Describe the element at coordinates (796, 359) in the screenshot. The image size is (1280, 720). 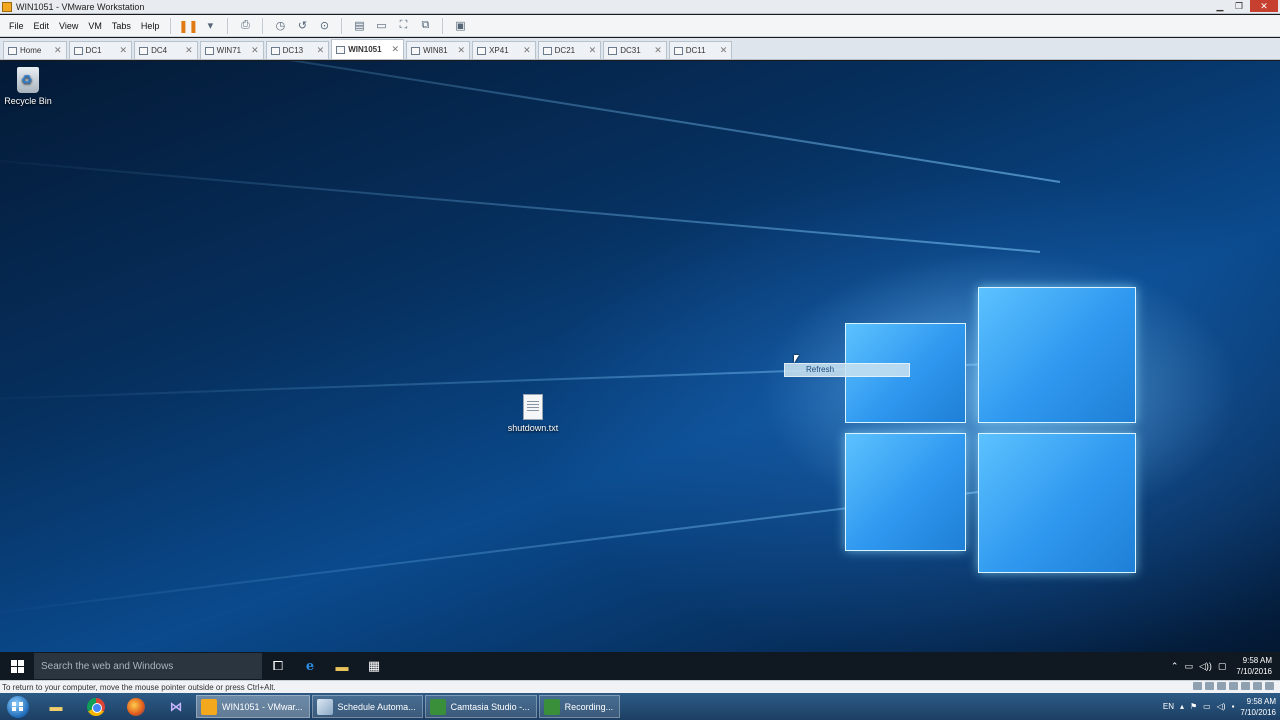
I see `mouse-cursor-icon` at that location.